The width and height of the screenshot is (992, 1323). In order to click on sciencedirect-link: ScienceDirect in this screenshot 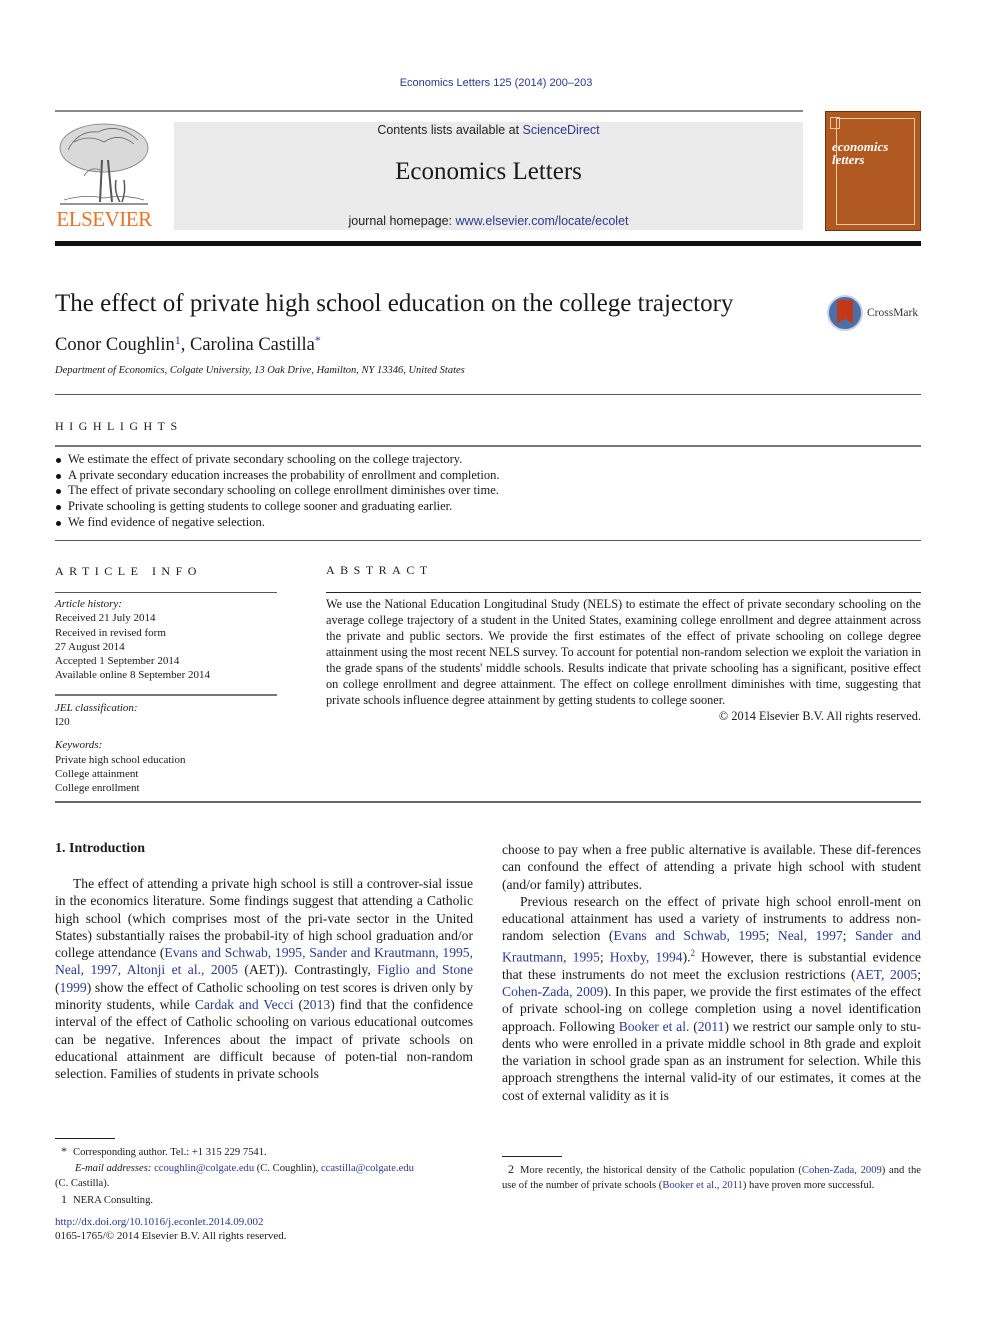, I will do `click(561, 130)`.